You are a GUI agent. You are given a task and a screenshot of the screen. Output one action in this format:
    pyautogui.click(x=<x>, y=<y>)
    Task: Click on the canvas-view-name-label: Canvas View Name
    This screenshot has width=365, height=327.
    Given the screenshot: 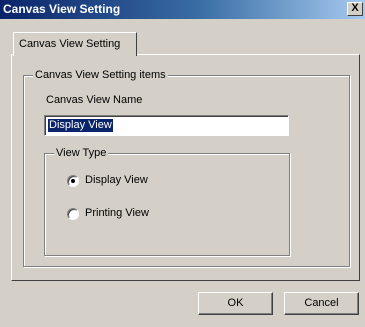 What is the action you would take?
    pyautogui.click(x=94, y=100)
    